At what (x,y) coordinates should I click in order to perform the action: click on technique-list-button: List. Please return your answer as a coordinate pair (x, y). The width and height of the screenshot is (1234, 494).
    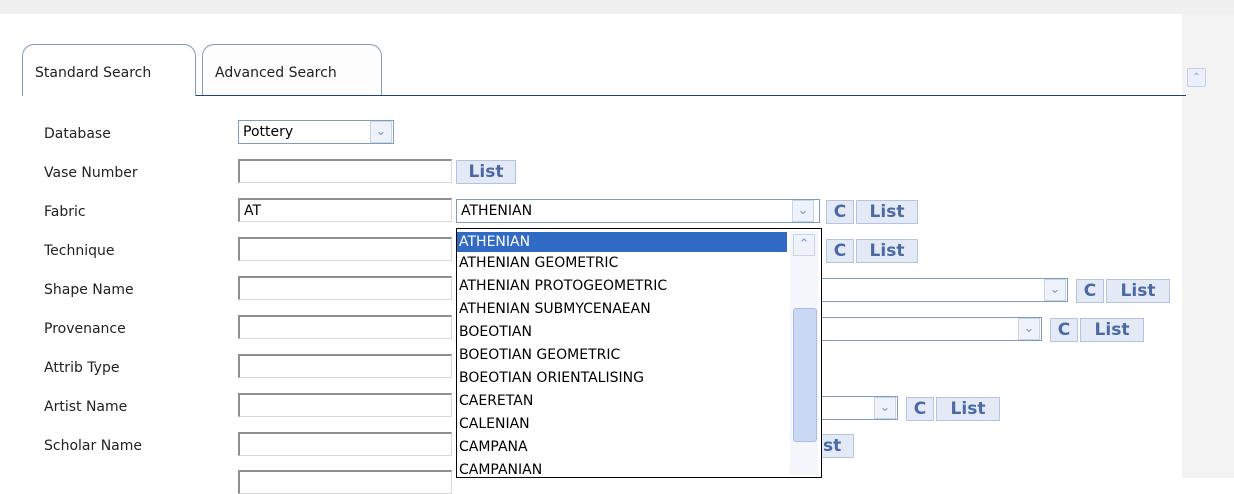
    Looking at the image, I should click on (887, 251).